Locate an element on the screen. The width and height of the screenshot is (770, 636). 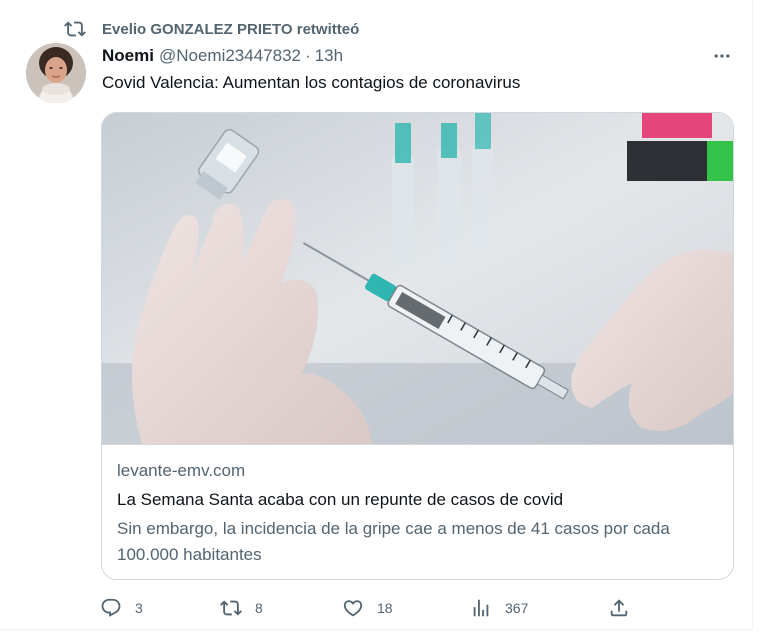
more-horizontal-icon is located at coordinates (722, 56).